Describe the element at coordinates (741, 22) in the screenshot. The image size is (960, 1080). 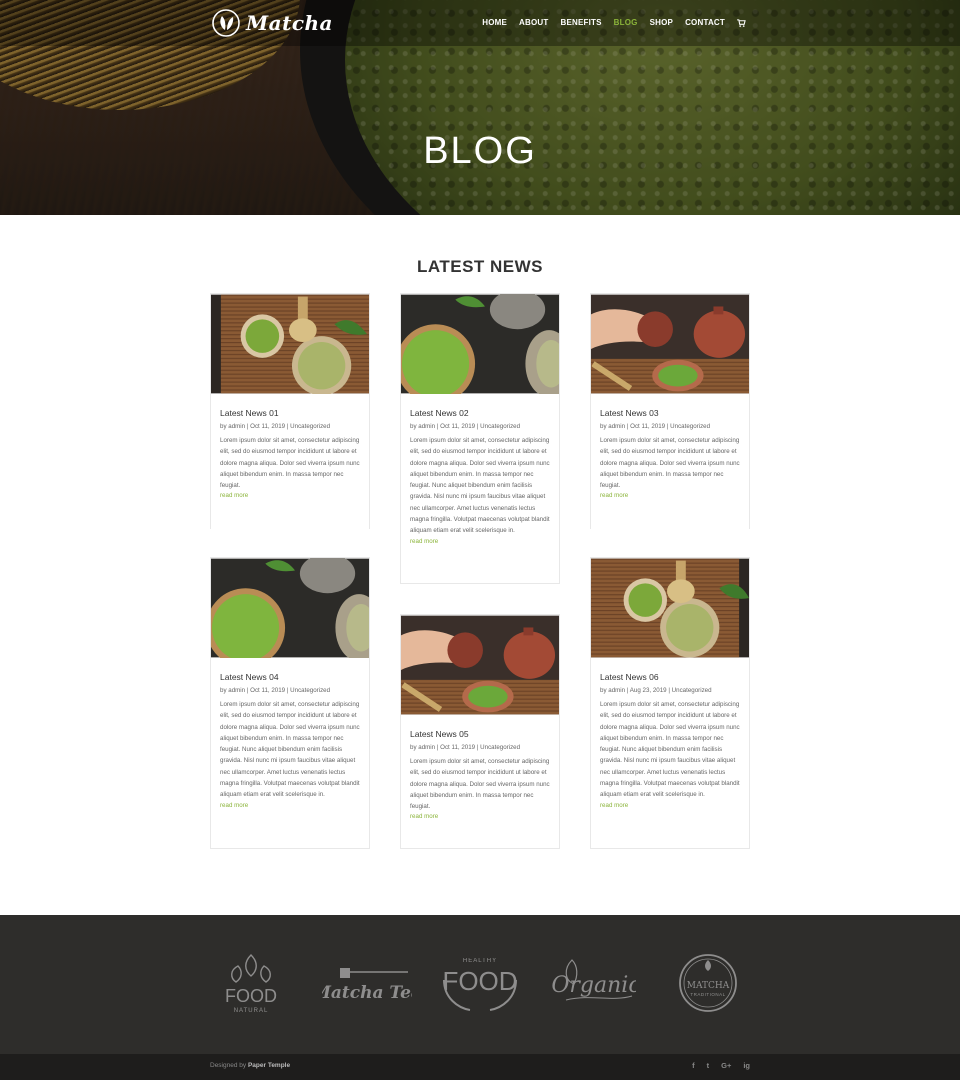
I see `cart-icon` at that location.